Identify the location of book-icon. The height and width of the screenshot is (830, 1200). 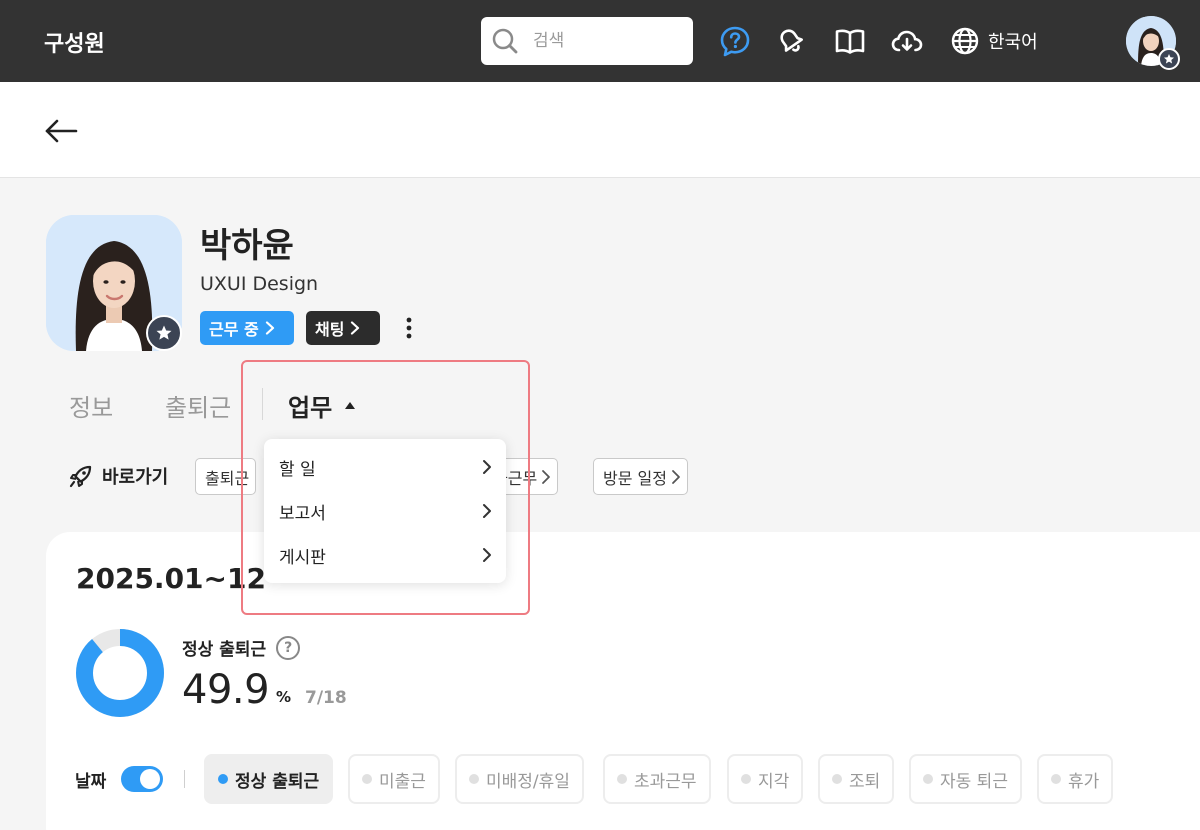
(850, 41).